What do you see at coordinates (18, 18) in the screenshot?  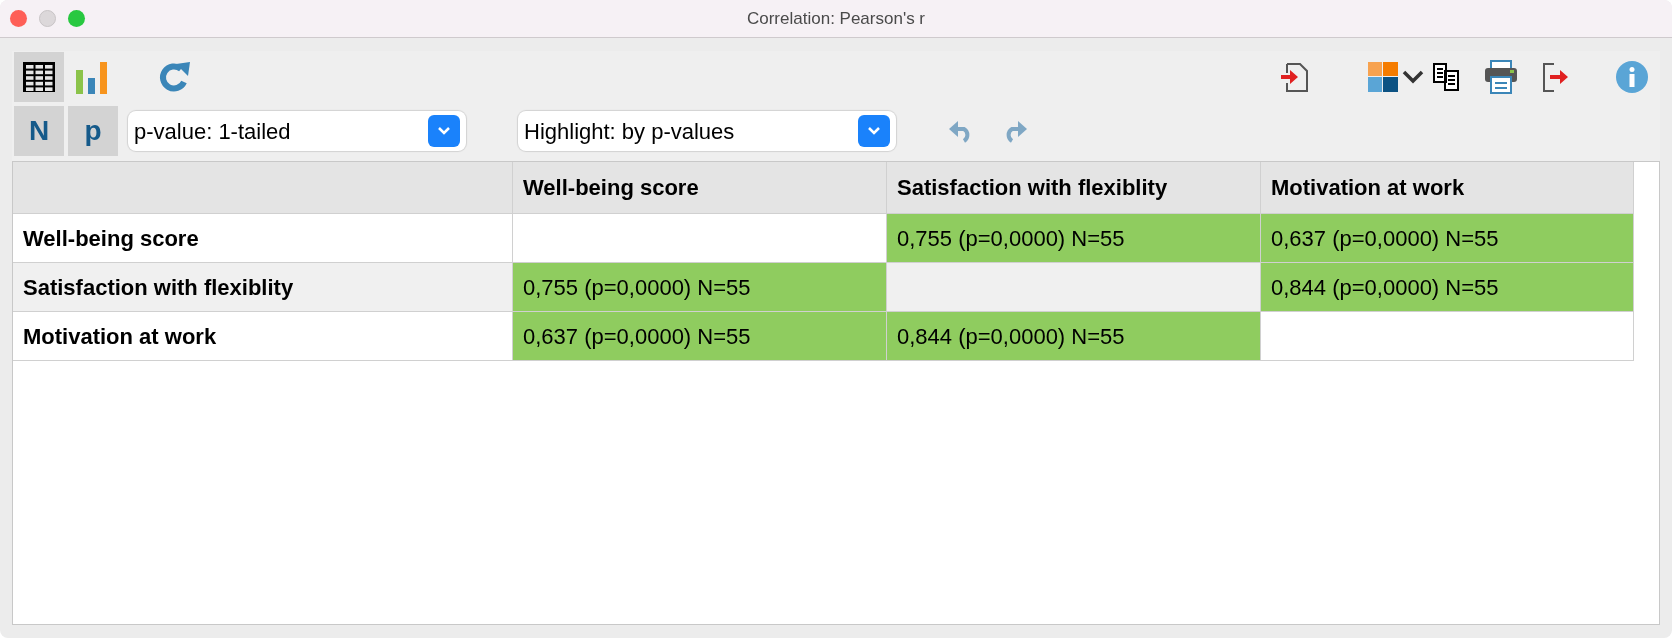 I see `close-button` at bounding box center [18, 18].